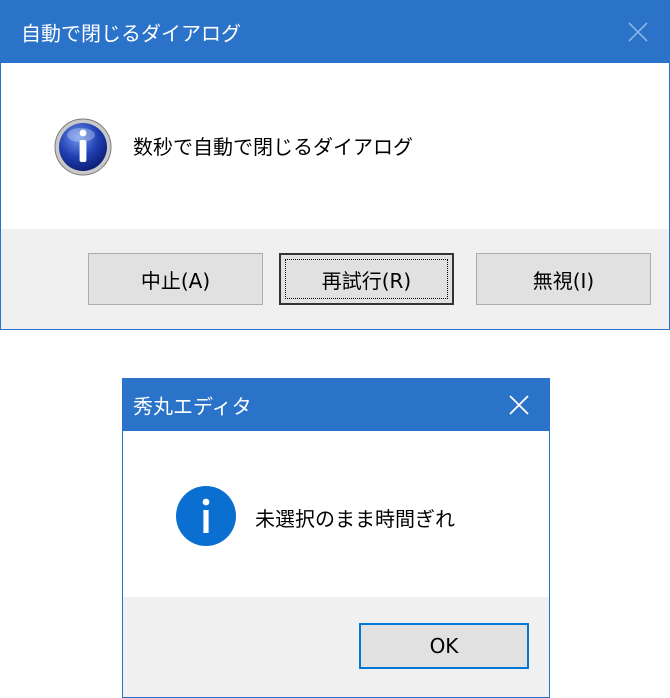  Describe the element at coordinates (336, 647) in the screenshot. I see `dialog-button-bar: OK` at that location.